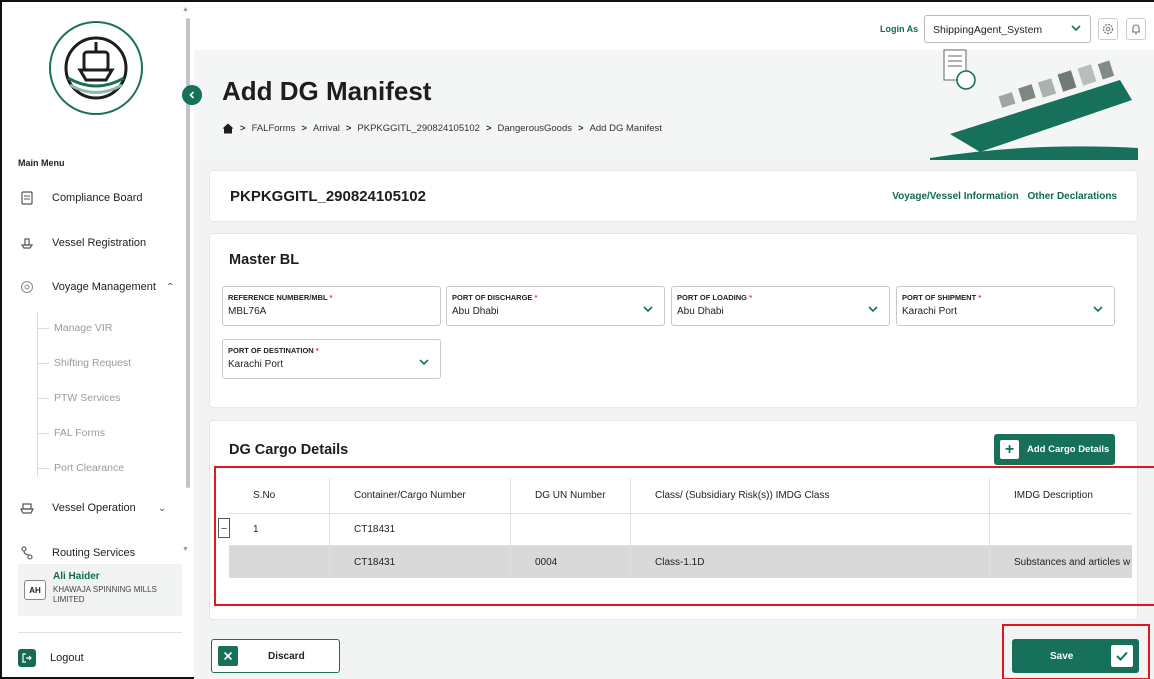  What do you see at coordinates (83, 328) in the screenshot?
I see `sidebar-subitem-manage-vir: Manage VIR` at bounding box center [83, 328].